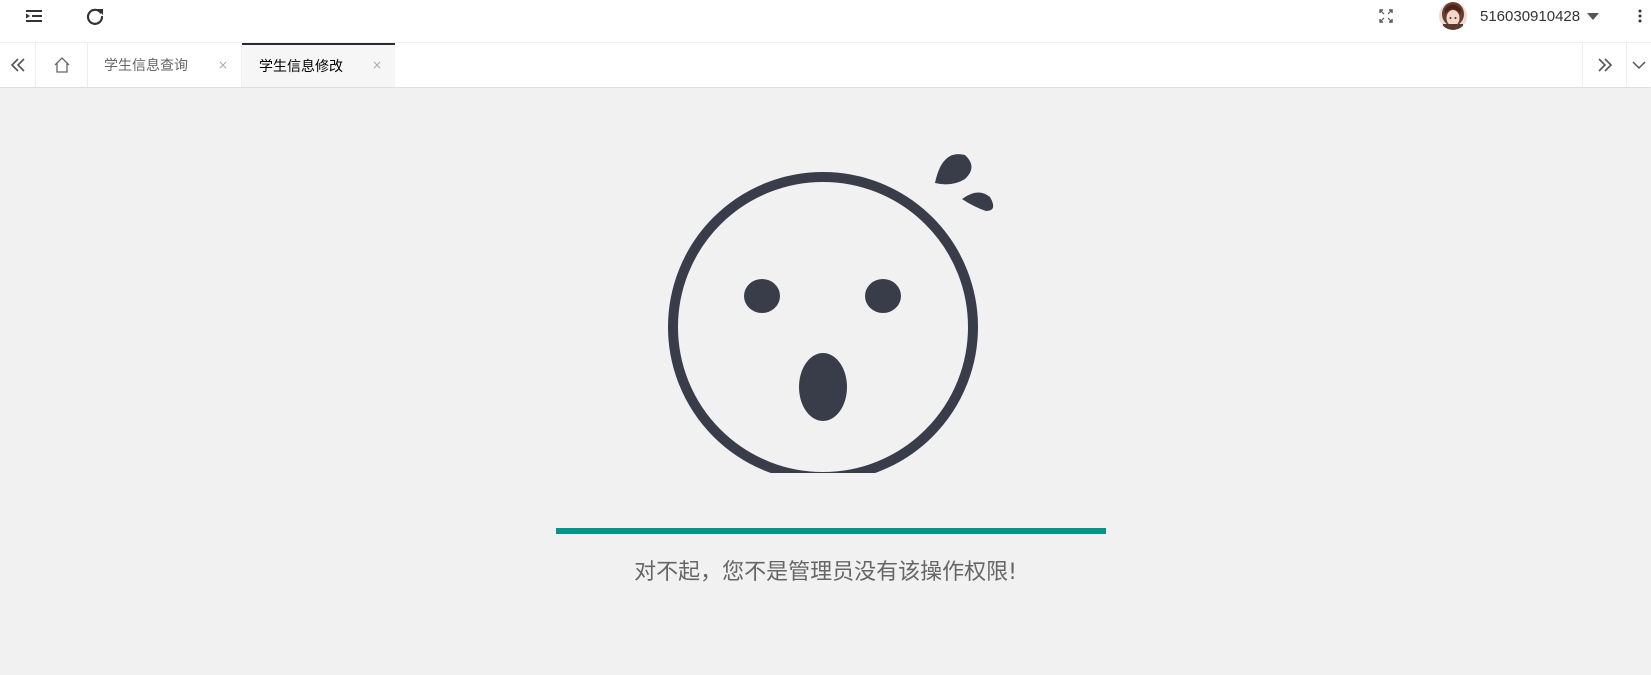 The height and width of the screenshot is (675, 1651). What do you see at coordinates (1593, 16) in the screenshot?
I see `caret-down-icon` at bounding box center [1593, 16].